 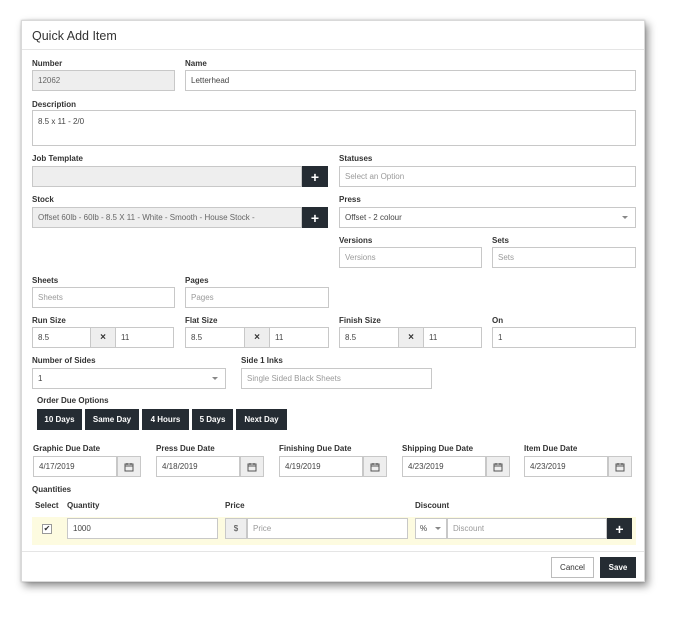 I want to click on name-label: Name, so click(x=196, y=63).